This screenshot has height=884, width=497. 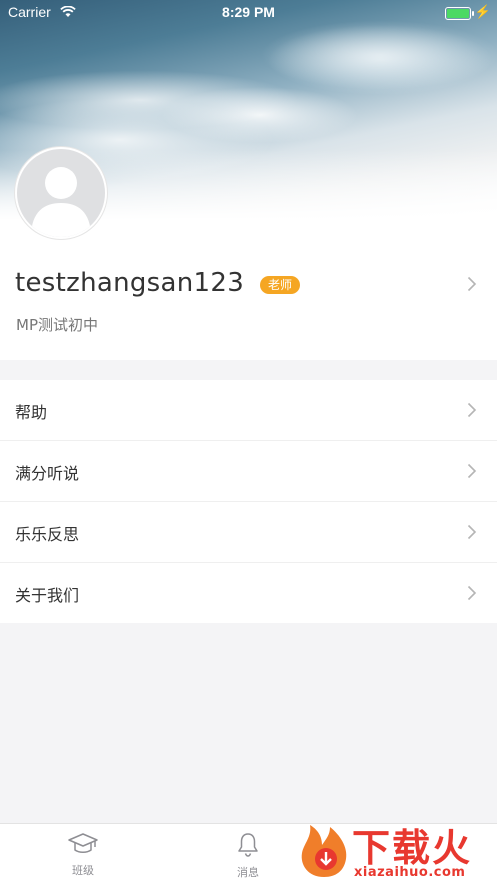 I want to click on graduation-cap-icon, so click(x=83, y=846).